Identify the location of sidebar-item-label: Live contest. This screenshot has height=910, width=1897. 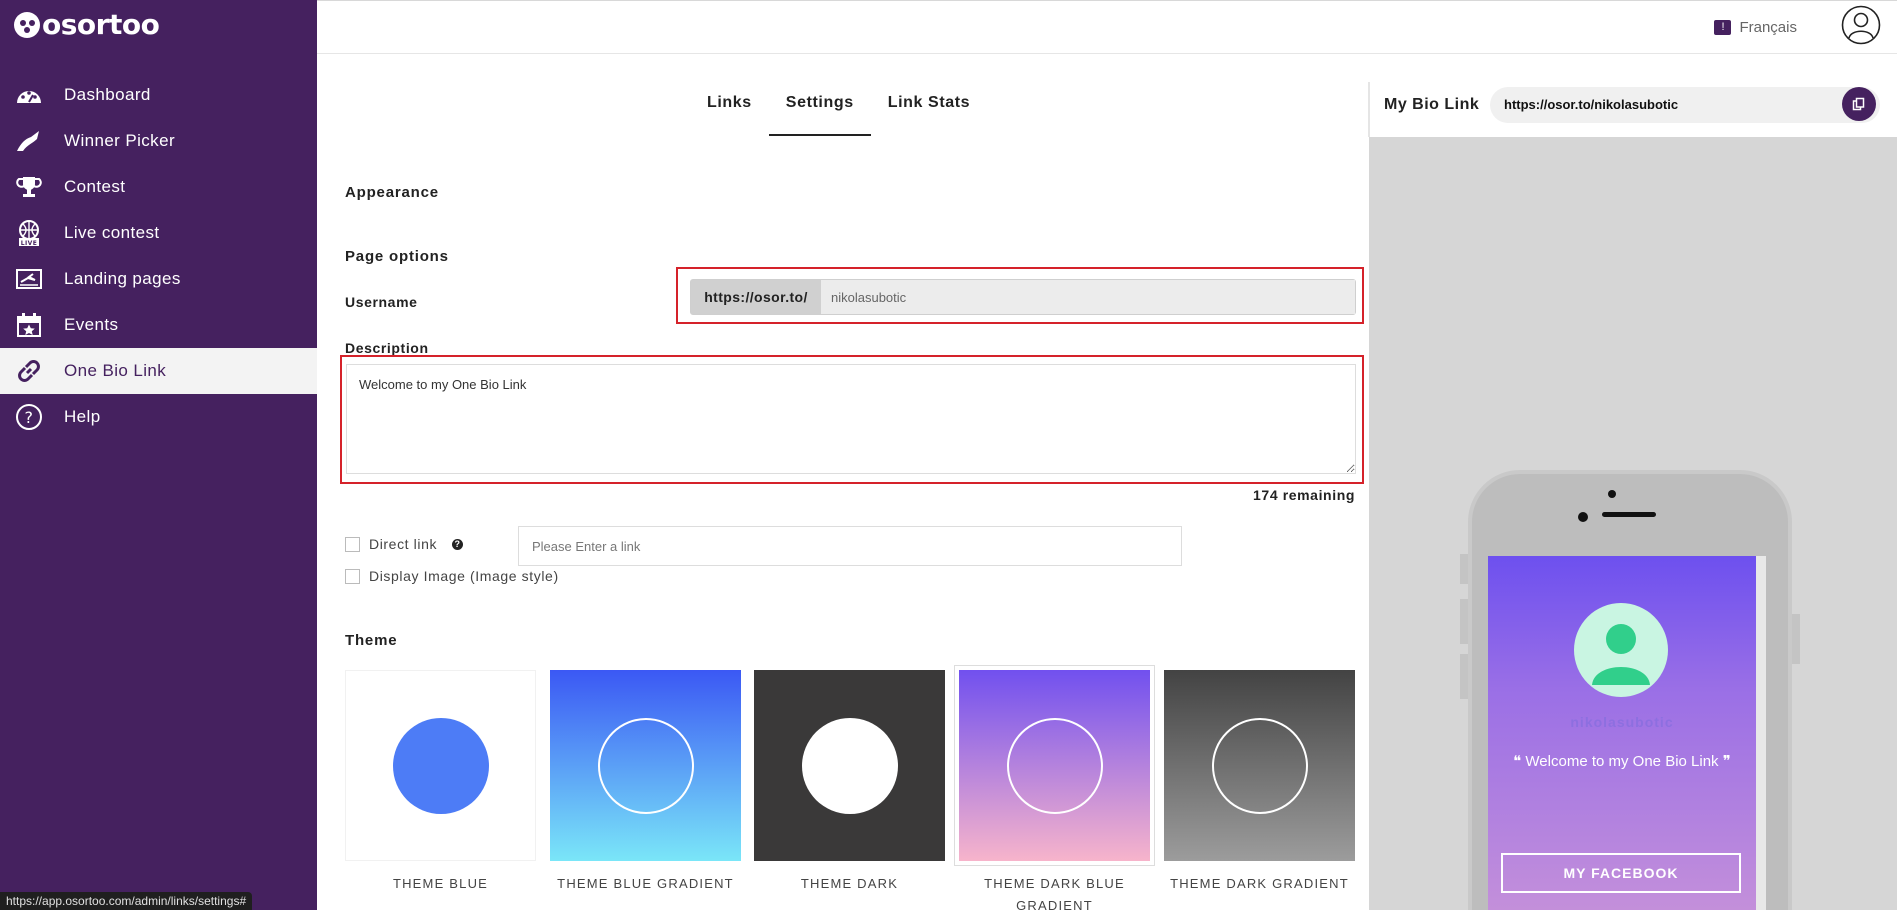
(112, 232).